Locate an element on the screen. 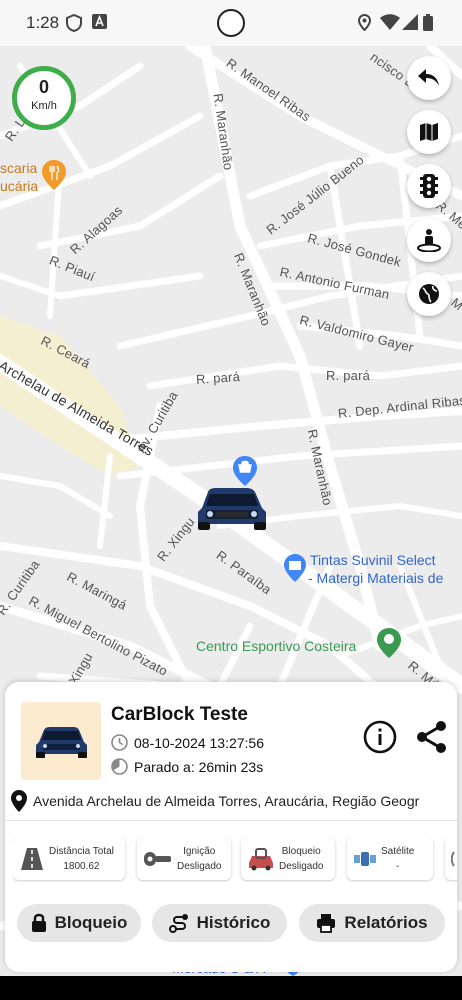 The image size is (462, 1000). globe-icon is located at coordinates (429, 294).